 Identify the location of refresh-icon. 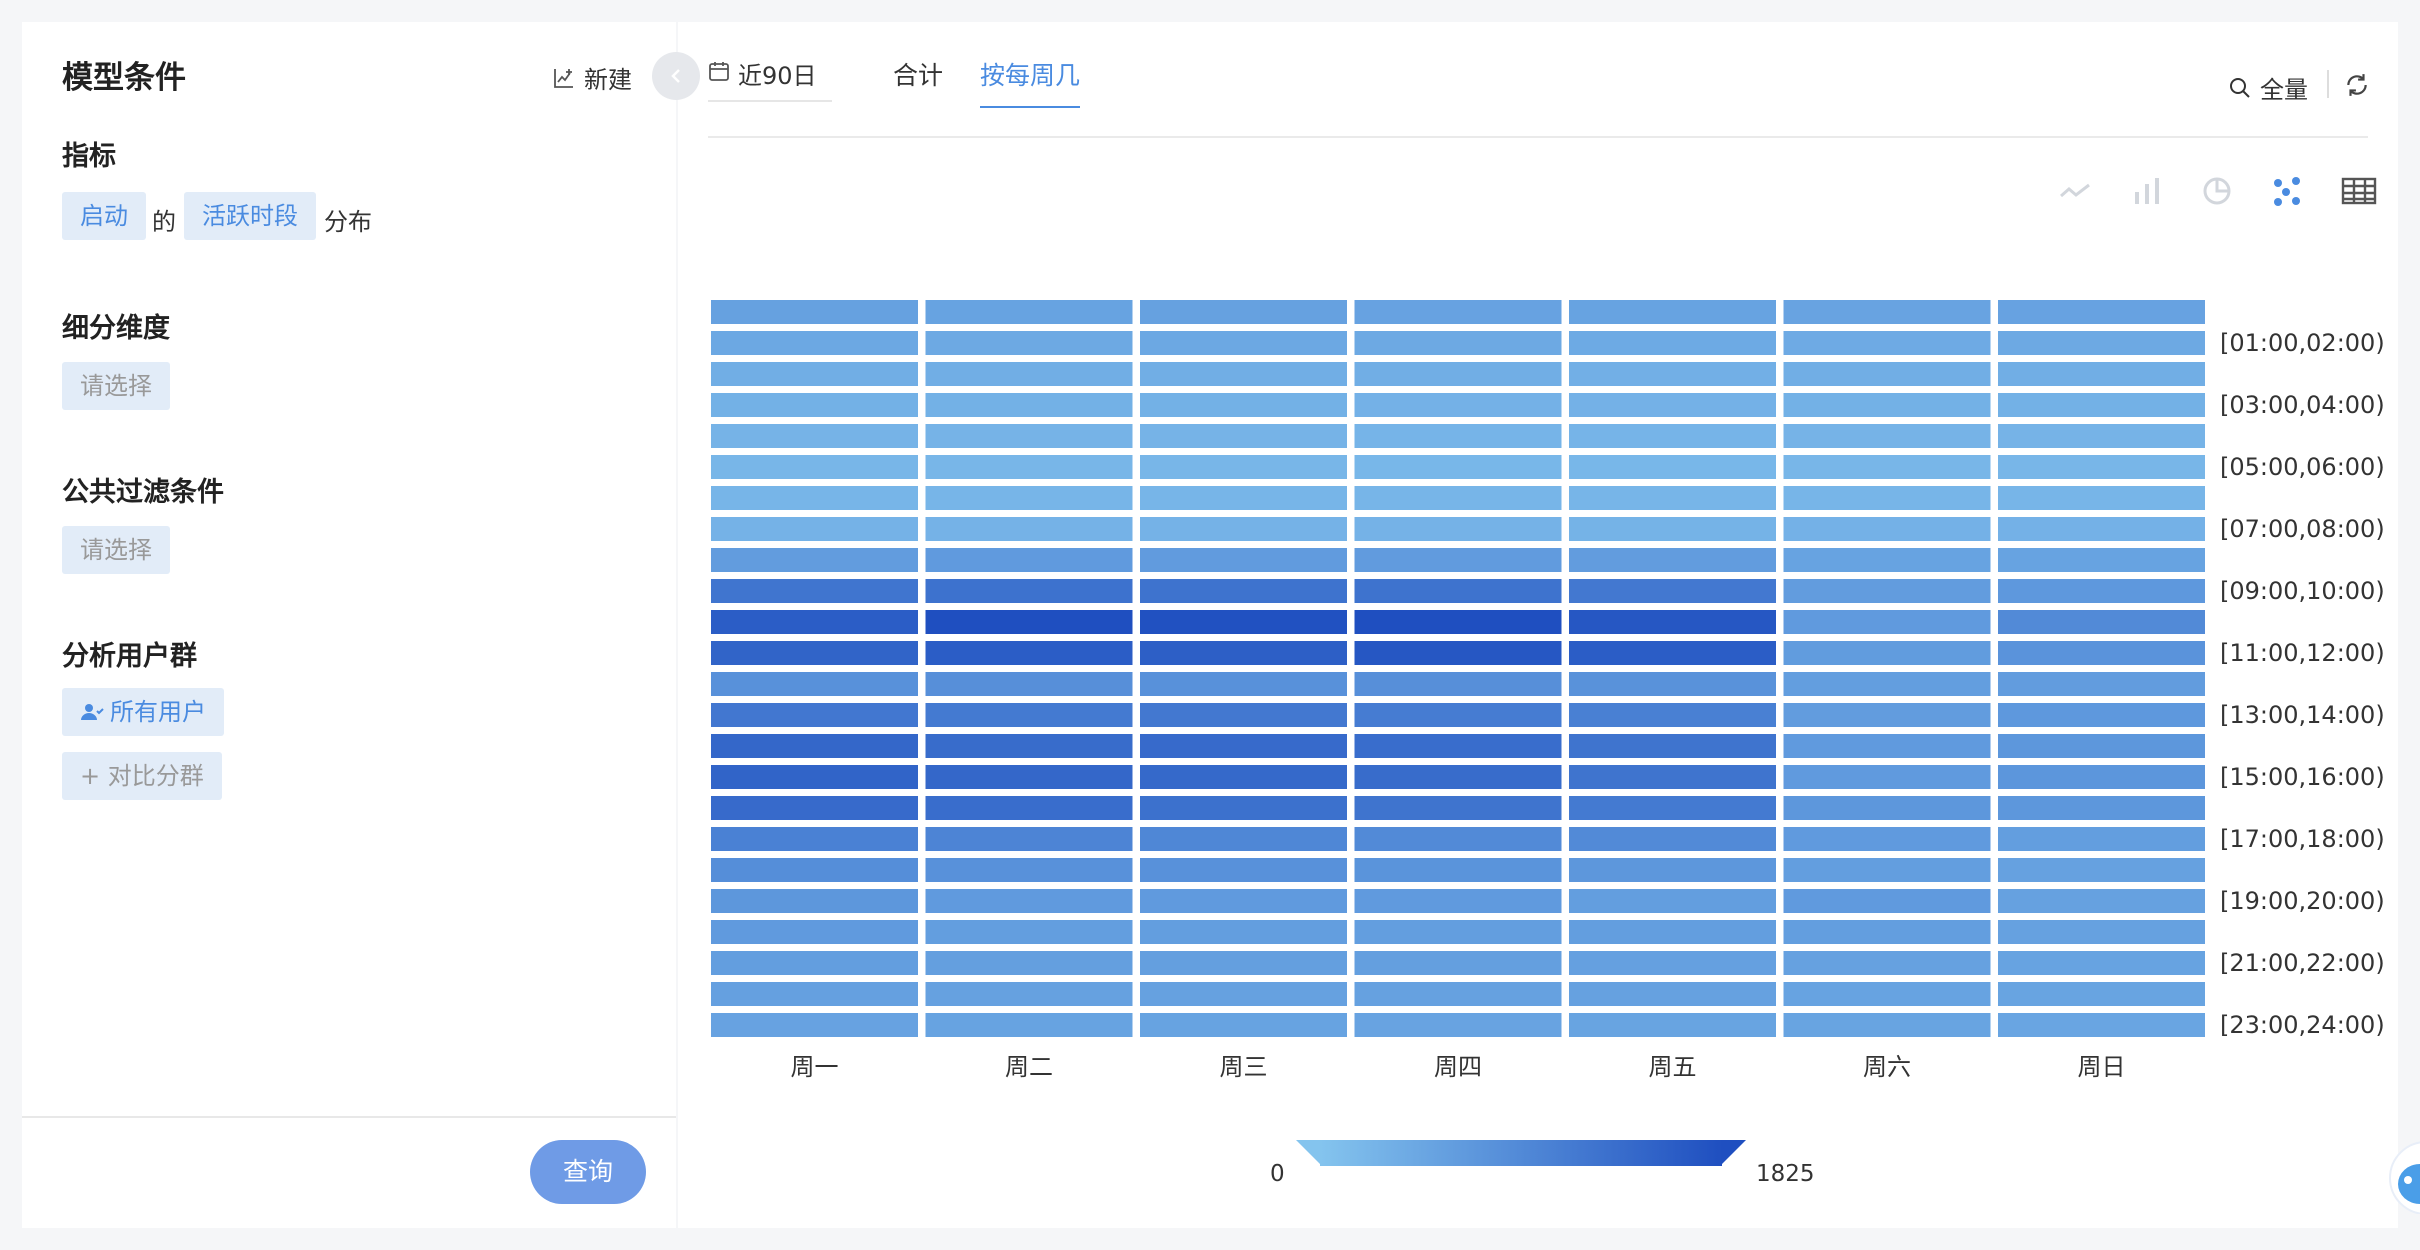
(2357, 85).